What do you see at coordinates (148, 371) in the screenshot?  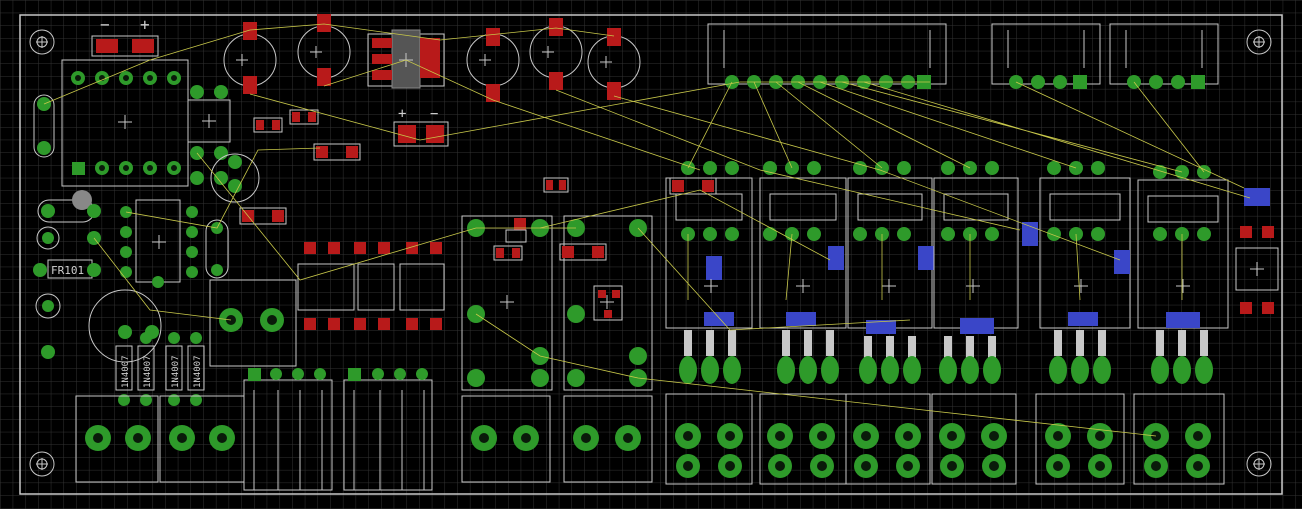 I see `diode-label-2: 1N4007` at bounding box center [148, 371].